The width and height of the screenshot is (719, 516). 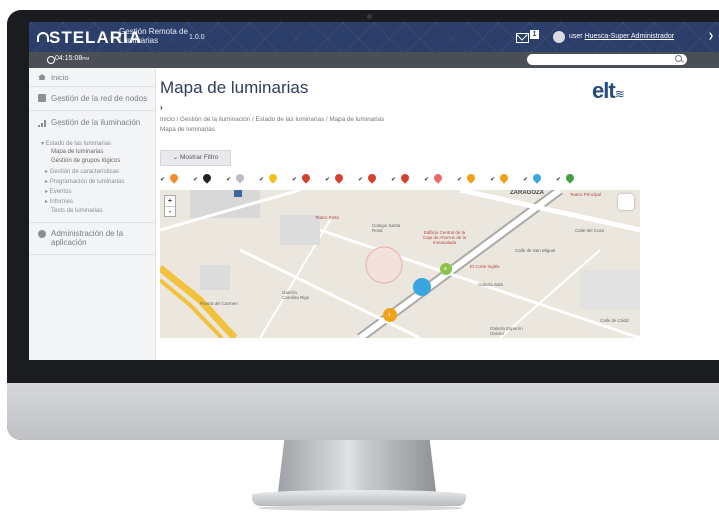 What do you see at coordinates (608, 90) in the screenshot?
I see `elt-logo: elt≋` at bounding box center [608, 90].